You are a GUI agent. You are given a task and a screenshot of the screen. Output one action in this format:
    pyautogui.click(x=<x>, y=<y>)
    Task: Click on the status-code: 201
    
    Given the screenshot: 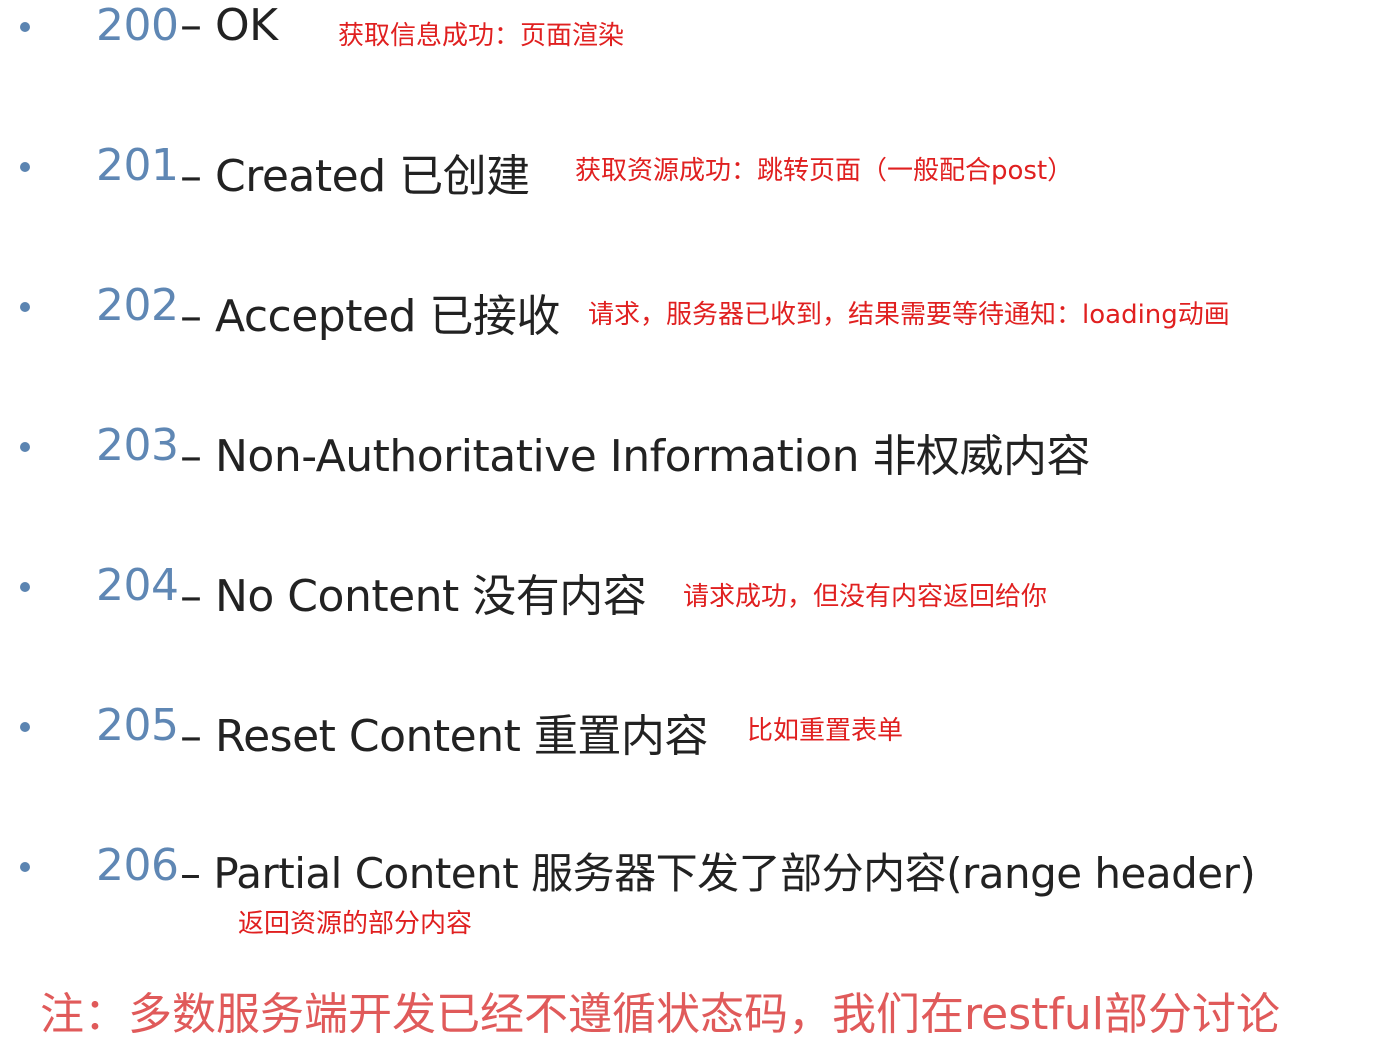 What is the action you would take?
    pyautogui.click(x=137, y=165)
    